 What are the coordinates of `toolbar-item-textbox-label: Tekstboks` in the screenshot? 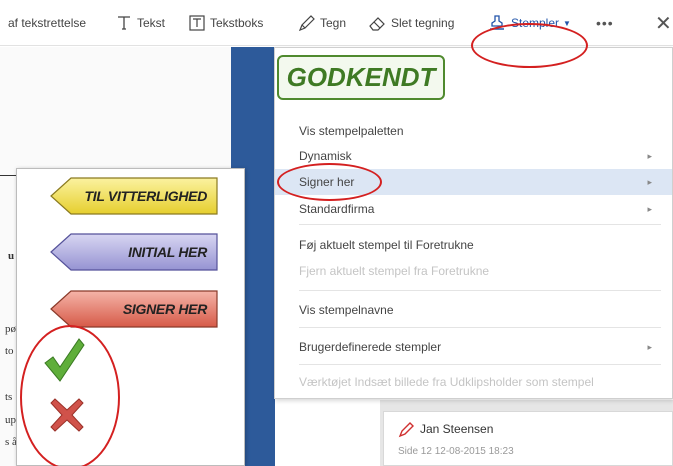 It's located at (237, 23).